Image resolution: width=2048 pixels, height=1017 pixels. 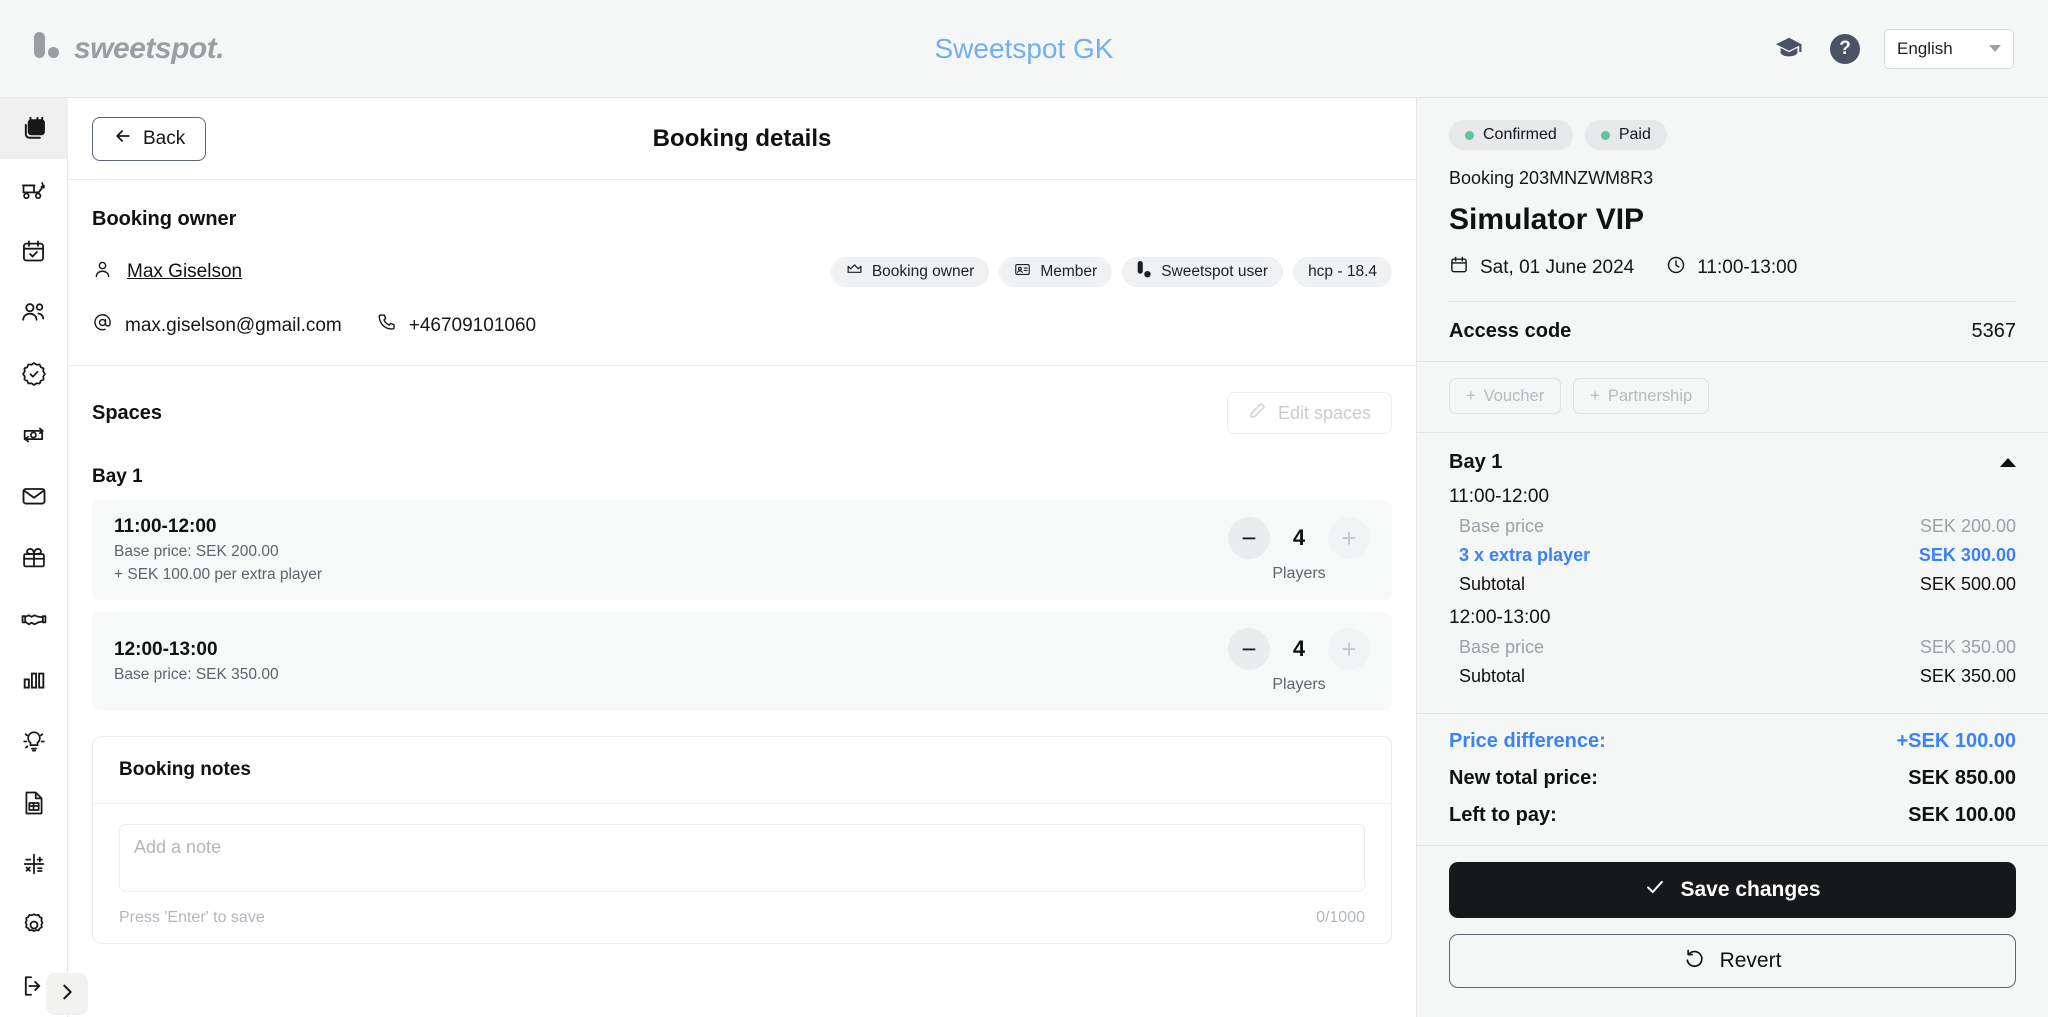 I want to click on sidebar-item-payments, so click(x=34, y=434).